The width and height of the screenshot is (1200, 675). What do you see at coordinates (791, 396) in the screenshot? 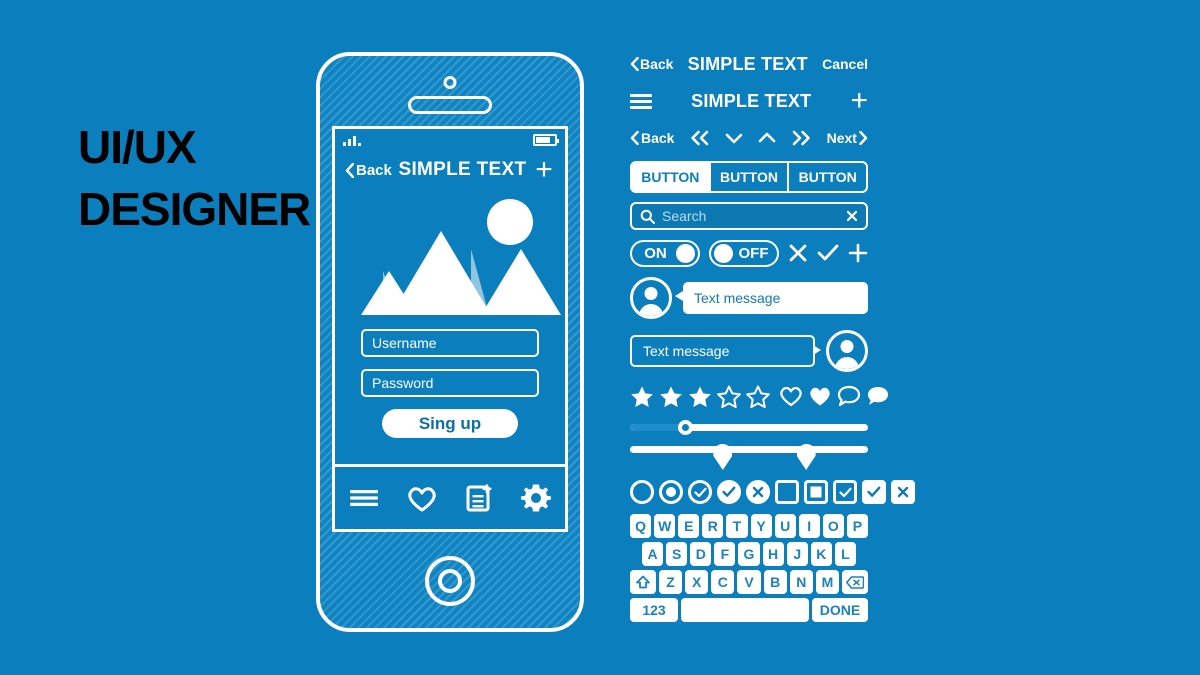
I see `heart-outline-icon` at bounding box center [791, 396].